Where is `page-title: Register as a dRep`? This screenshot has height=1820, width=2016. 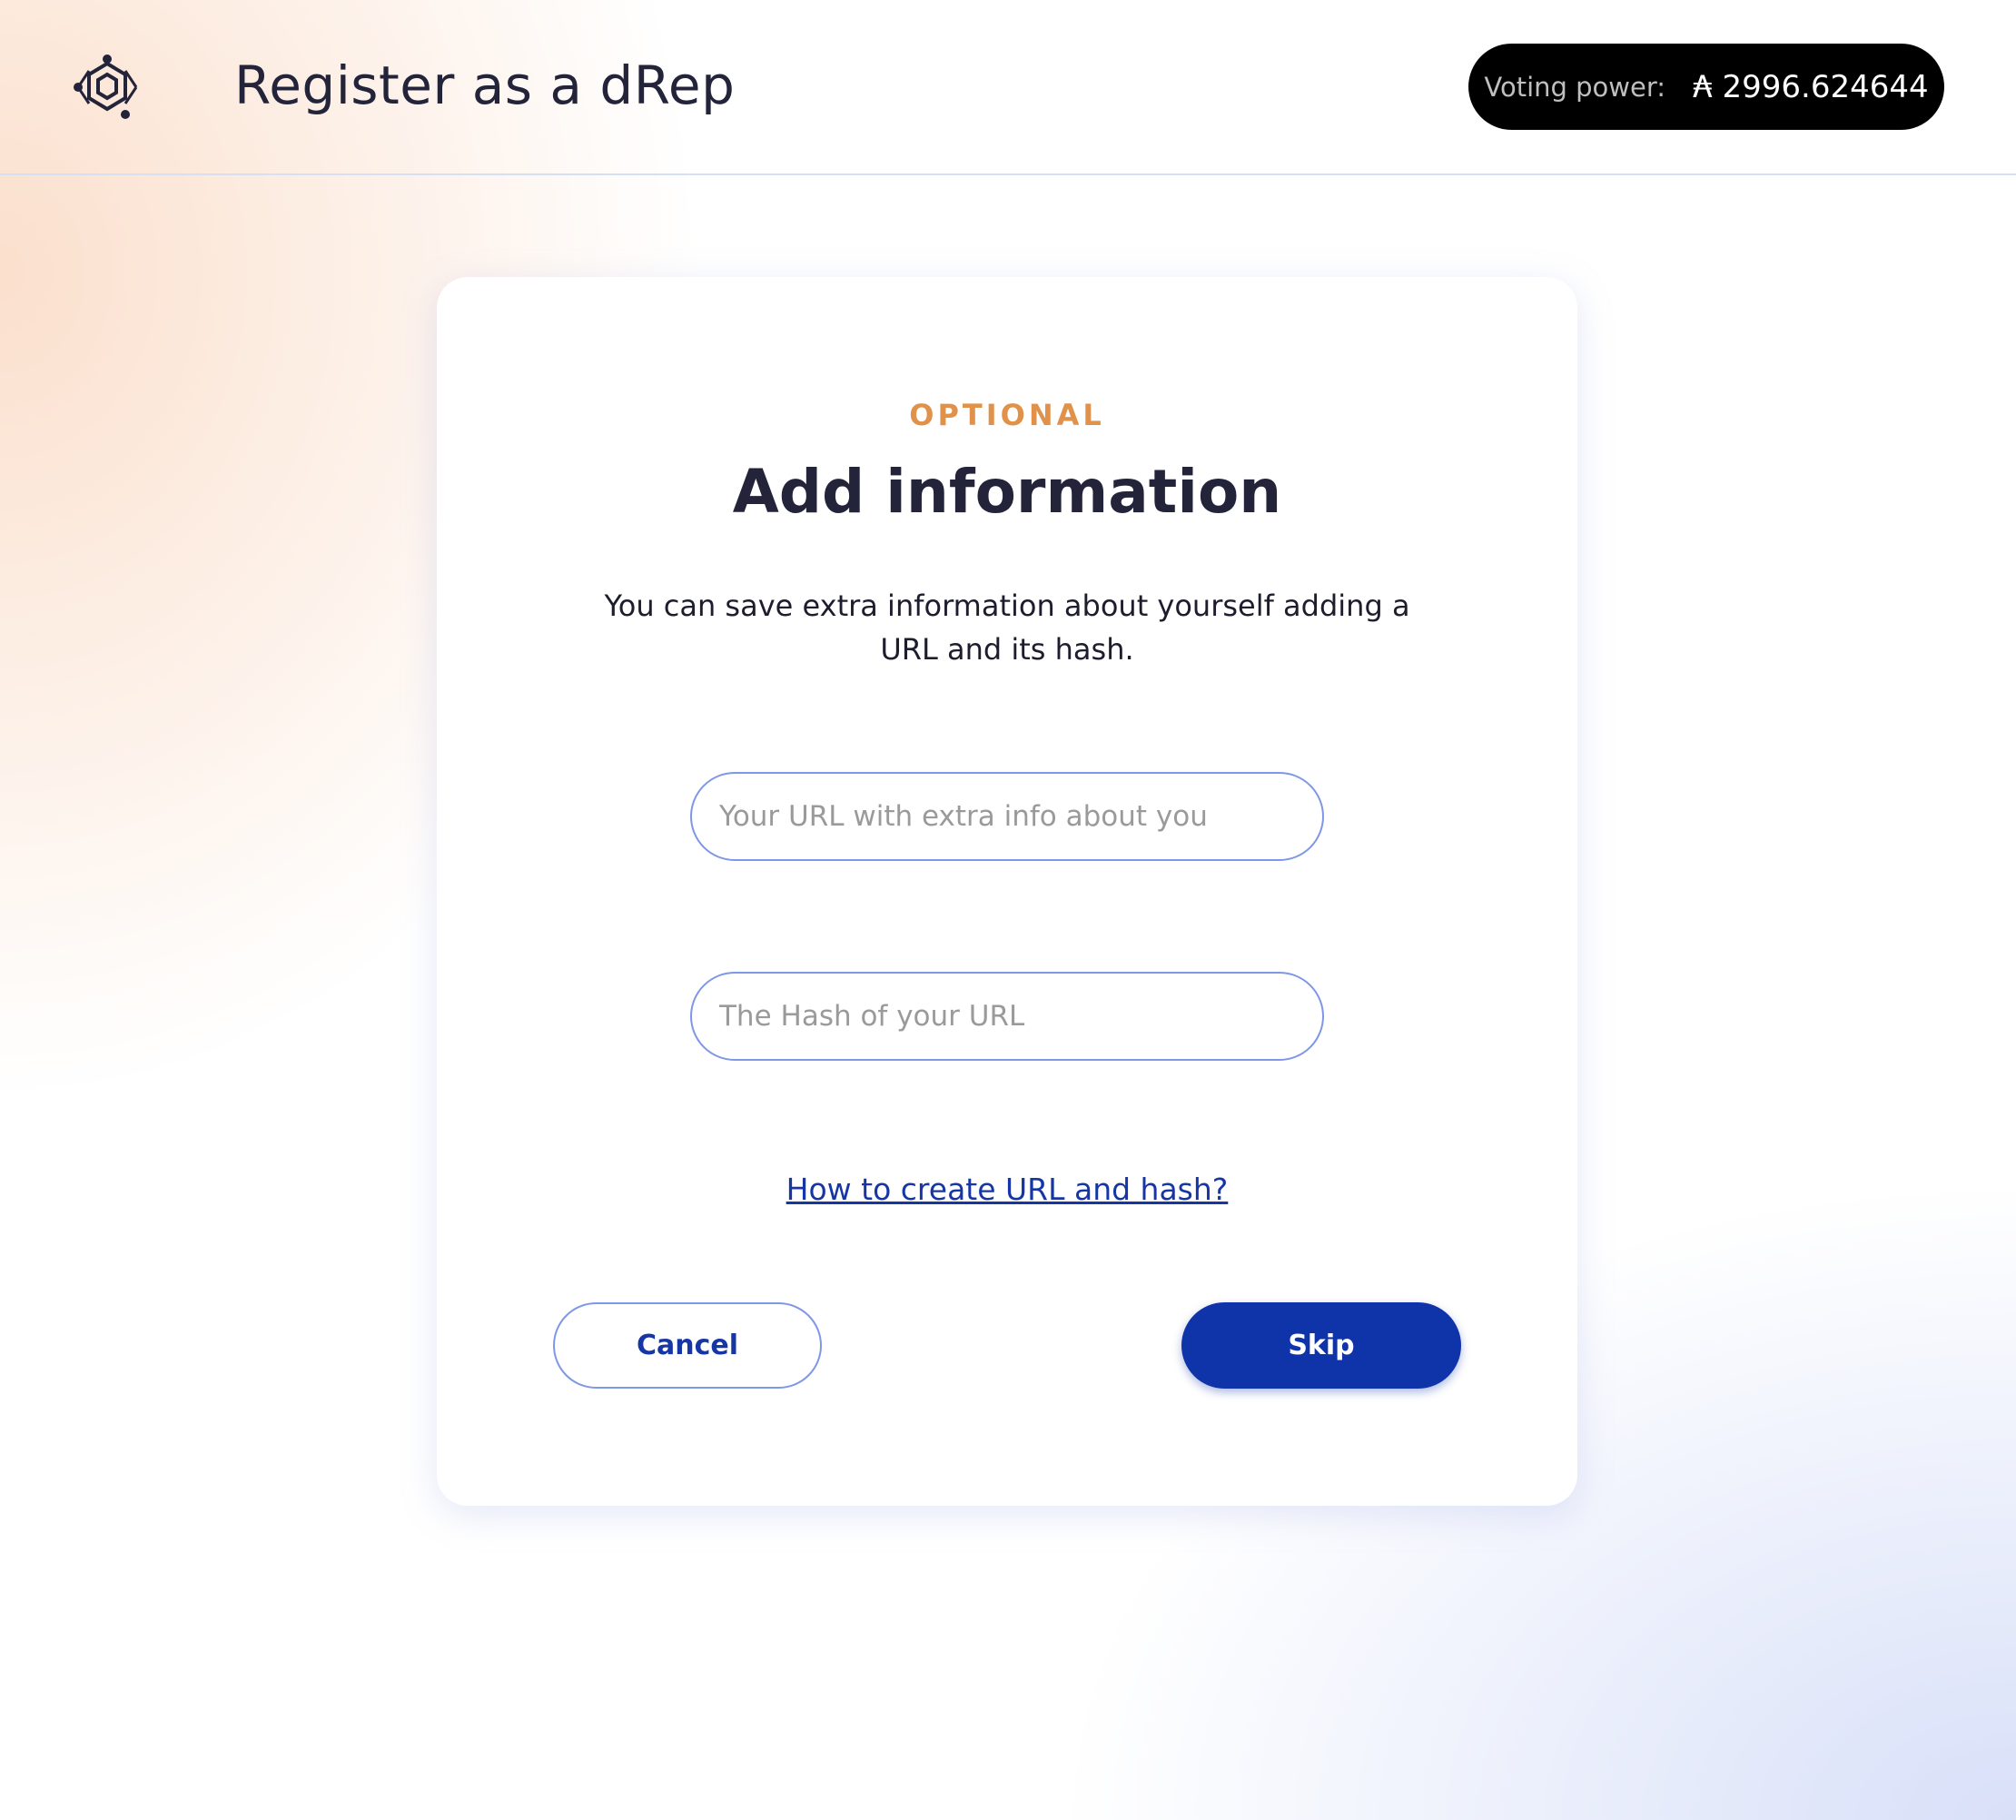
page-title: Register as a dRep is located at coordinates (485, 85).